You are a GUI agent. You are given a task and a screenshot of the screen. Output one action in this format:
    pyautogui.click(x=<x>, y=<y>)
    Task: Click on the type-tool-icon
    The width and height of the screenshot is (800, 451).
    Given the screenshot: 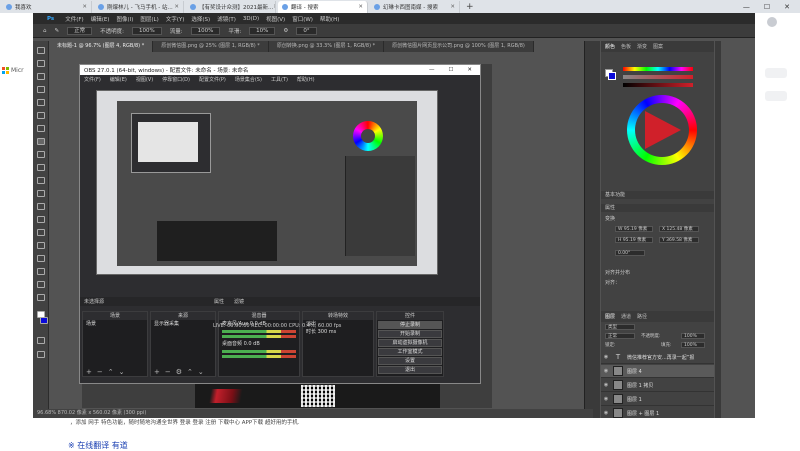 What is the action you would take?
    pyautogui.click(x=41, y=245)
    